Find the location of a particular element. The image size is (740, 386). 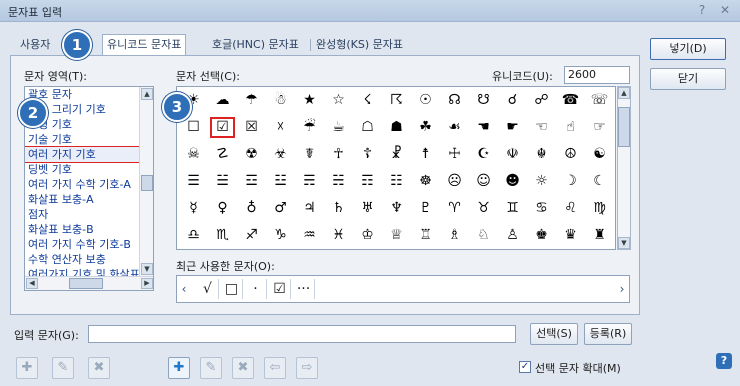

symbol-cell: ♚ is located at coordinates (541, 235).